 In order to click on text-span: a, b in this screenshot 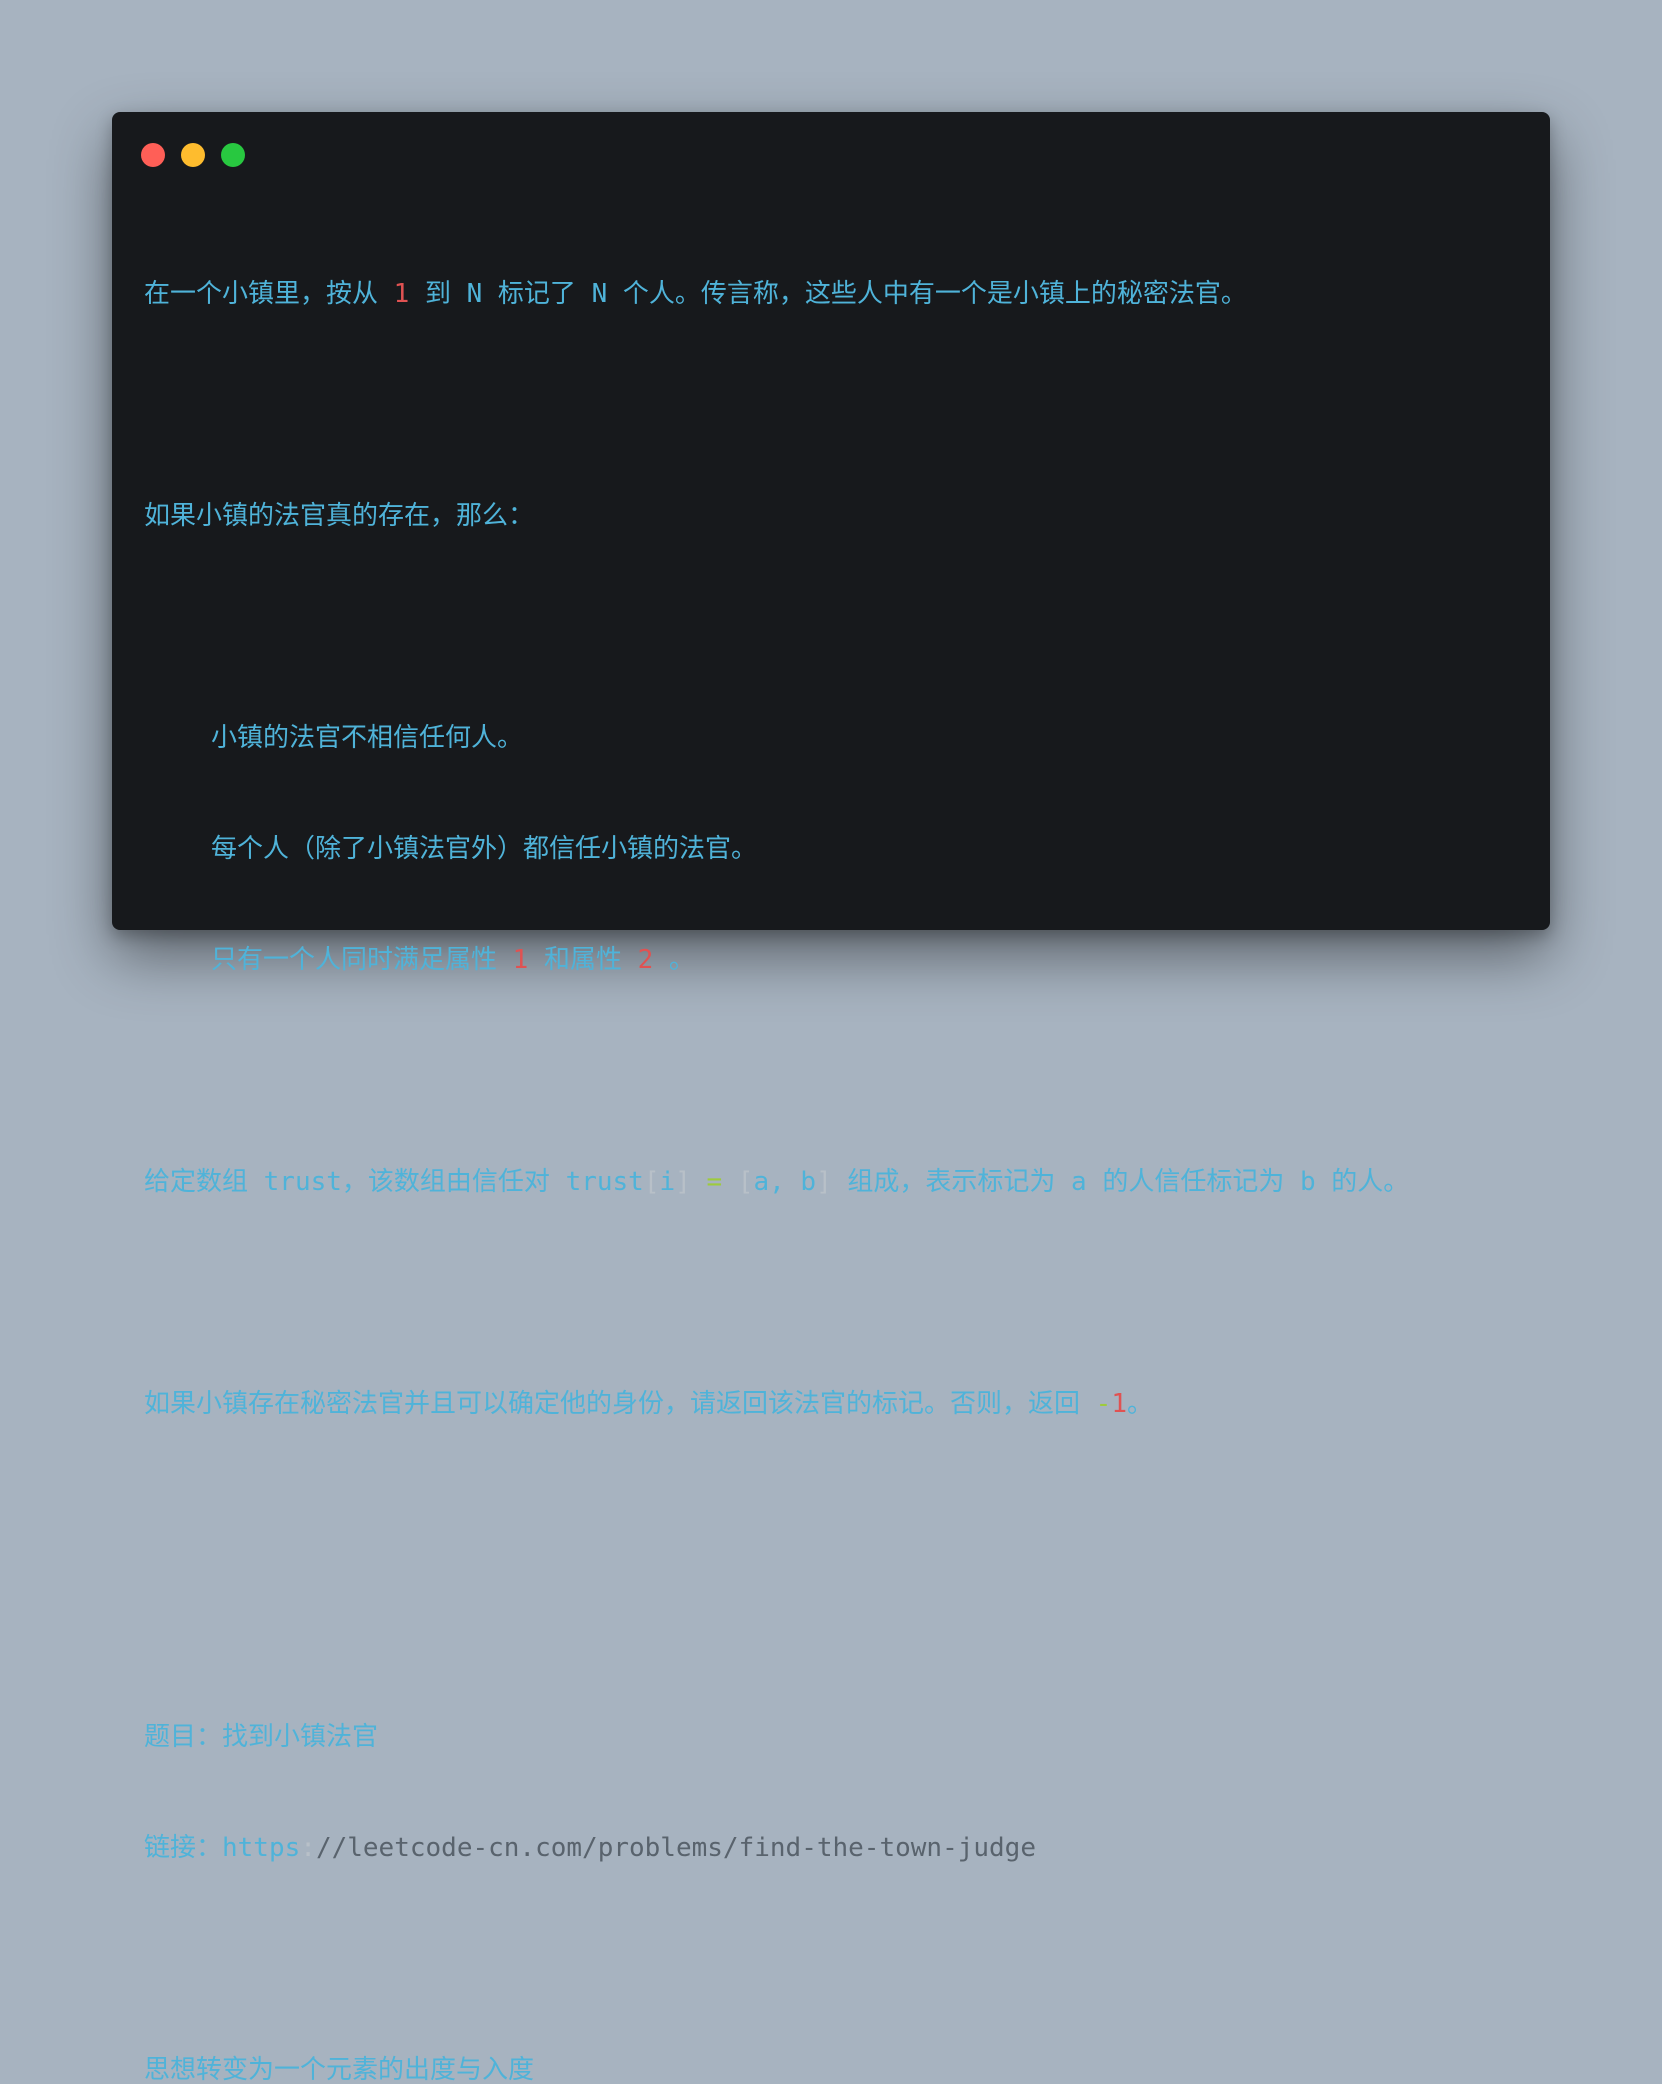, I will do `click(785, 1182)`.